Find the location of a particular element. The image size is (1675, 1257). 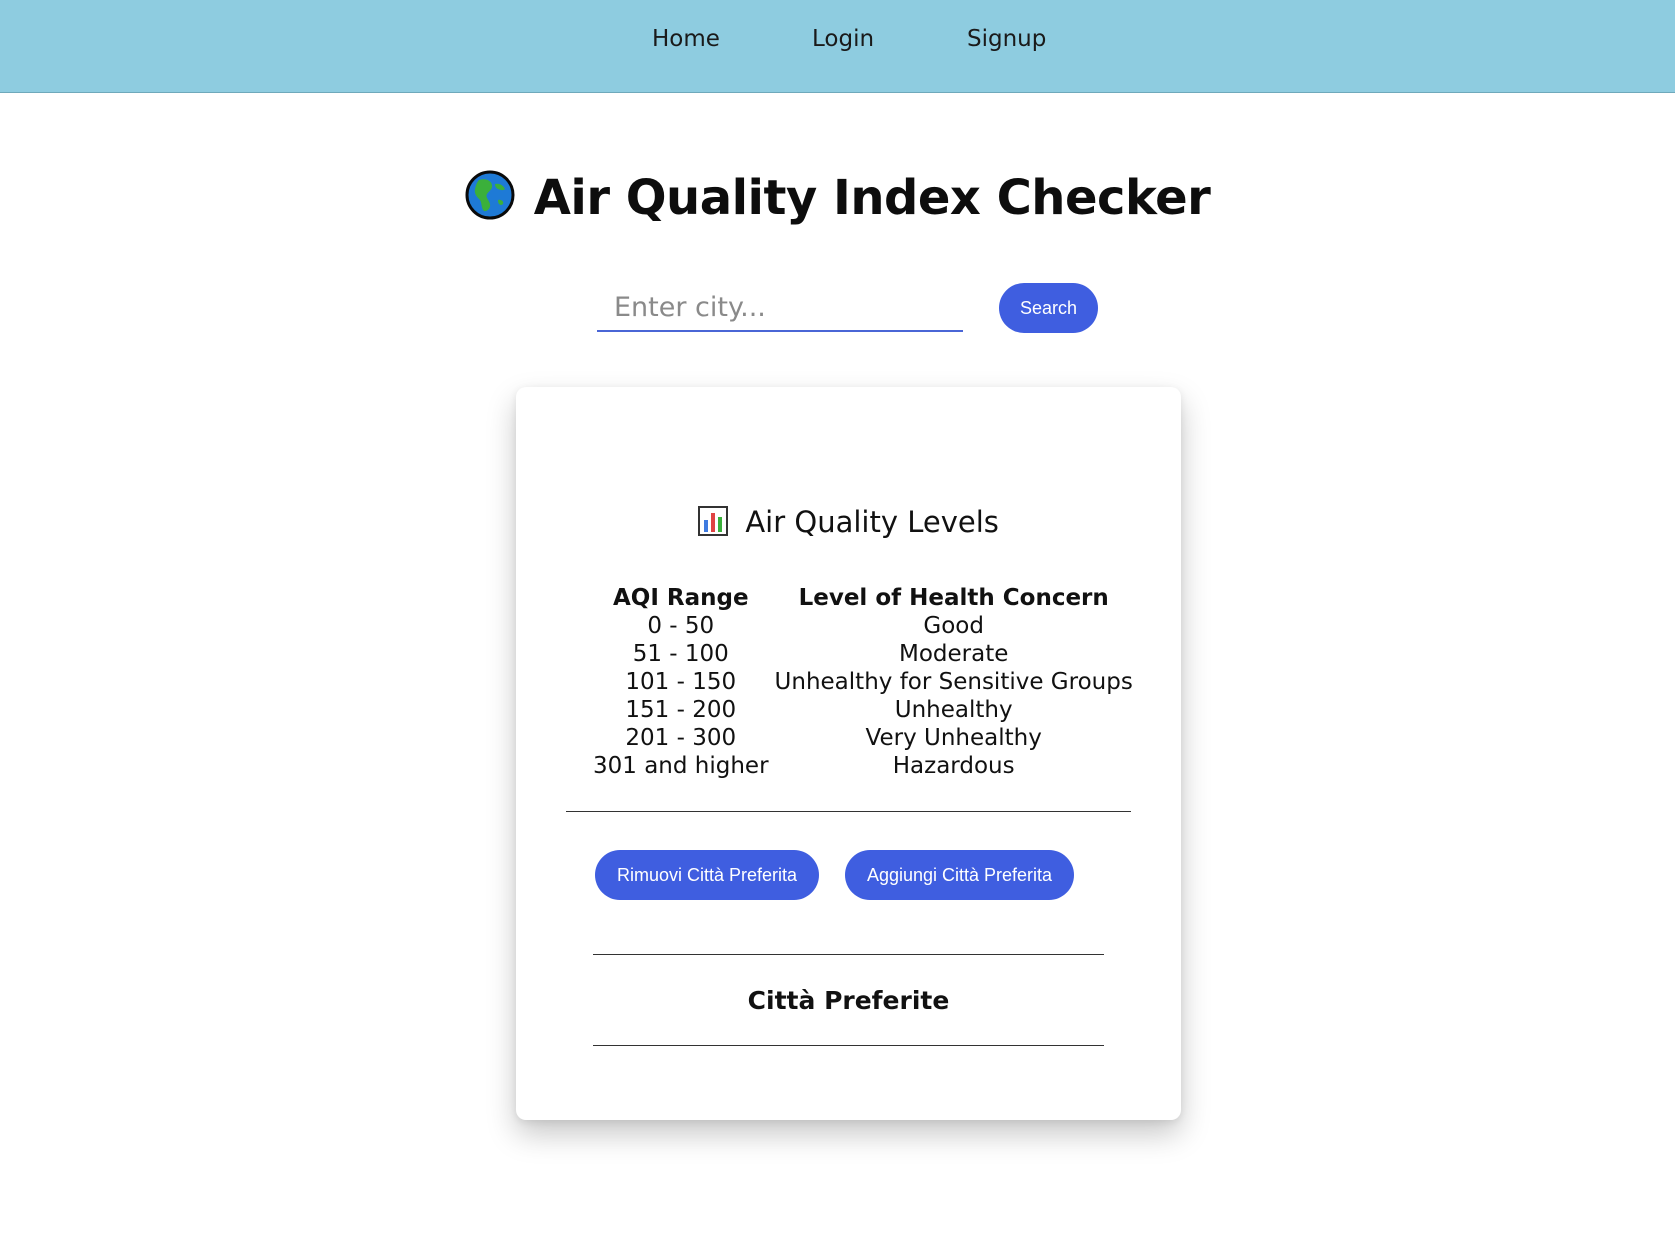

nav-home-link: Home is located at coordinates (686, 39).